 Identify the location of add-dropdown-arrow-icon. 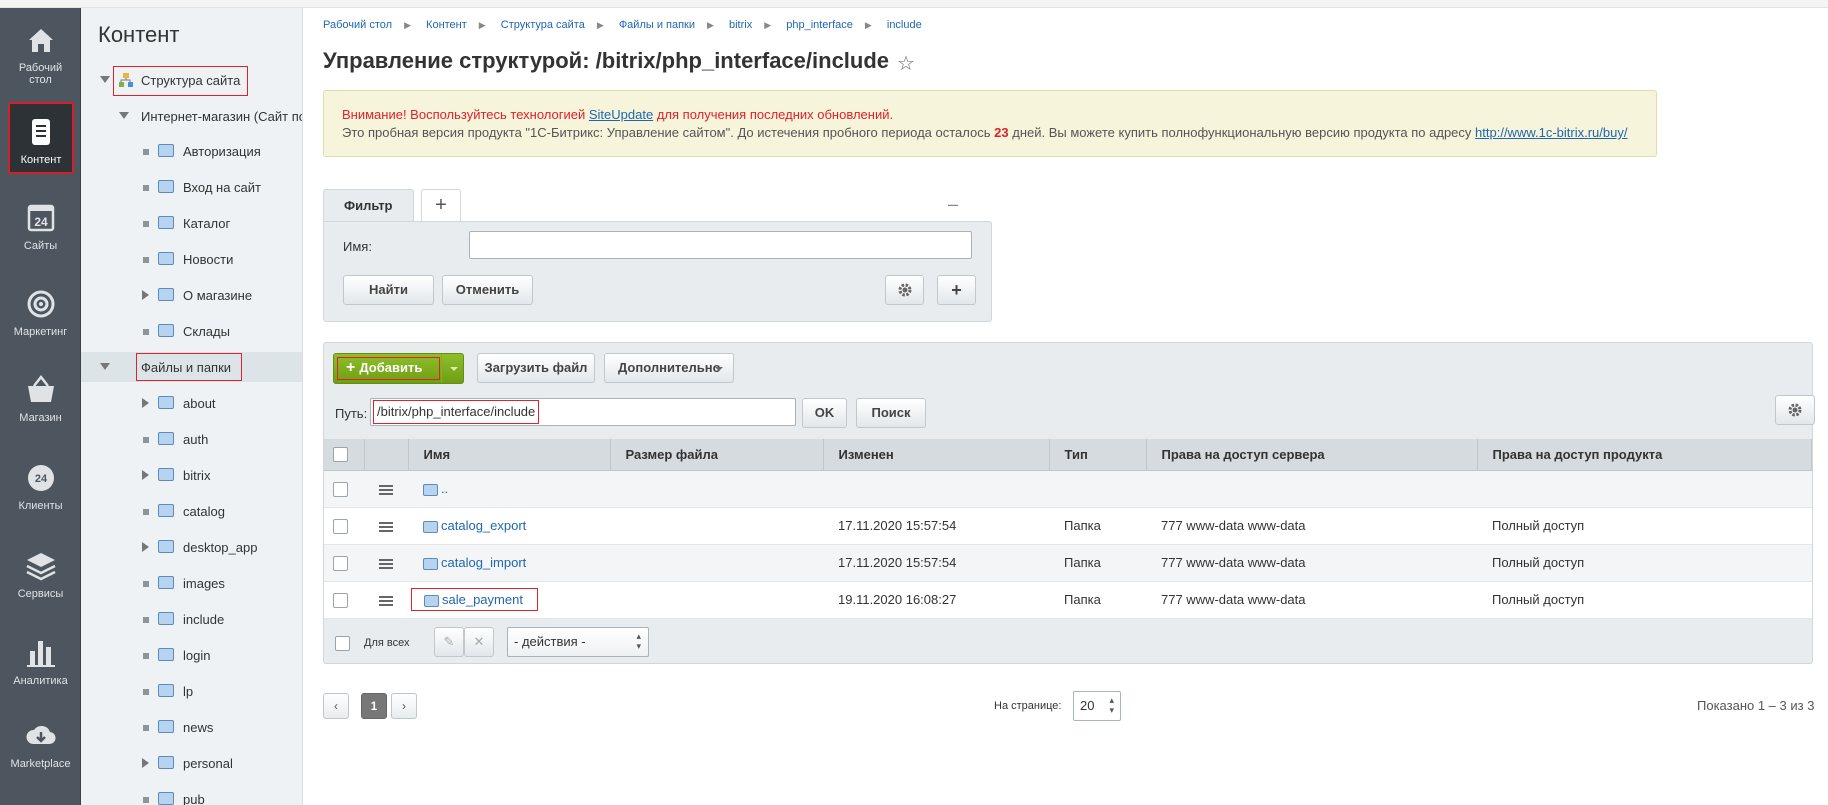
(452, 368).